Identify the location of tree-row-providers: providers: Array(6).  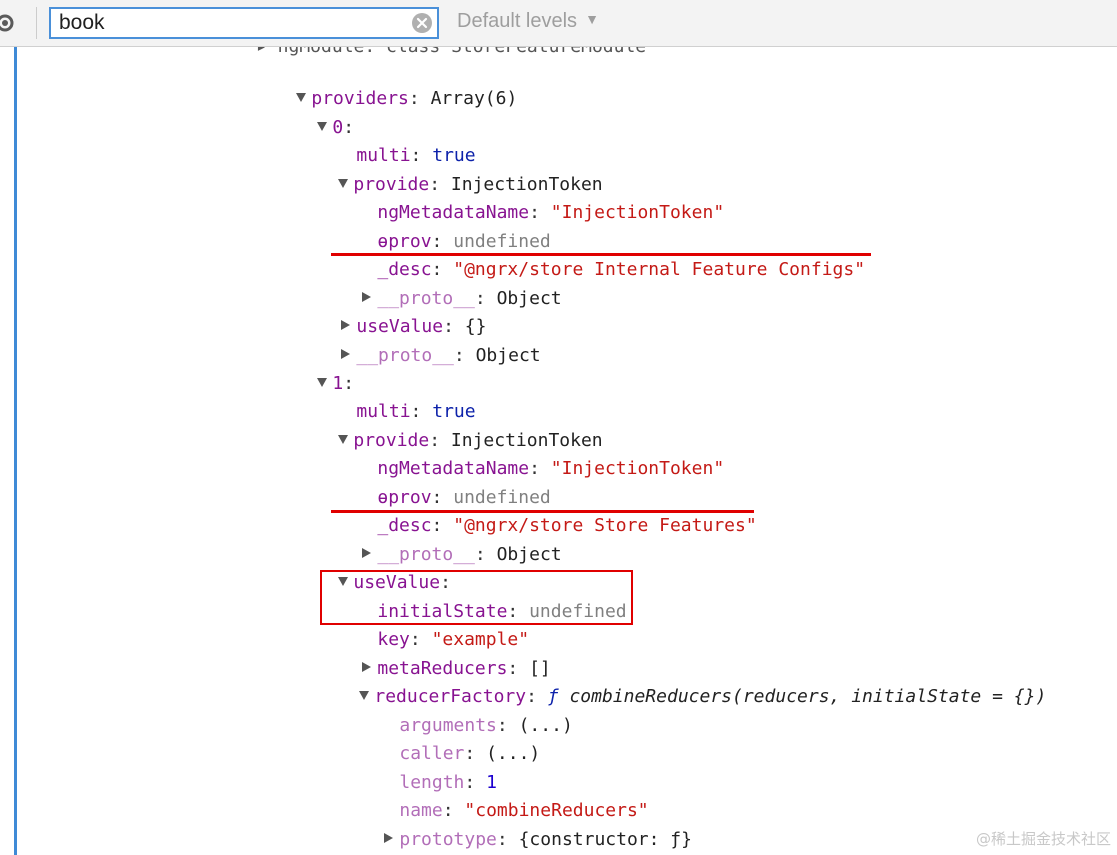
(385, 83).